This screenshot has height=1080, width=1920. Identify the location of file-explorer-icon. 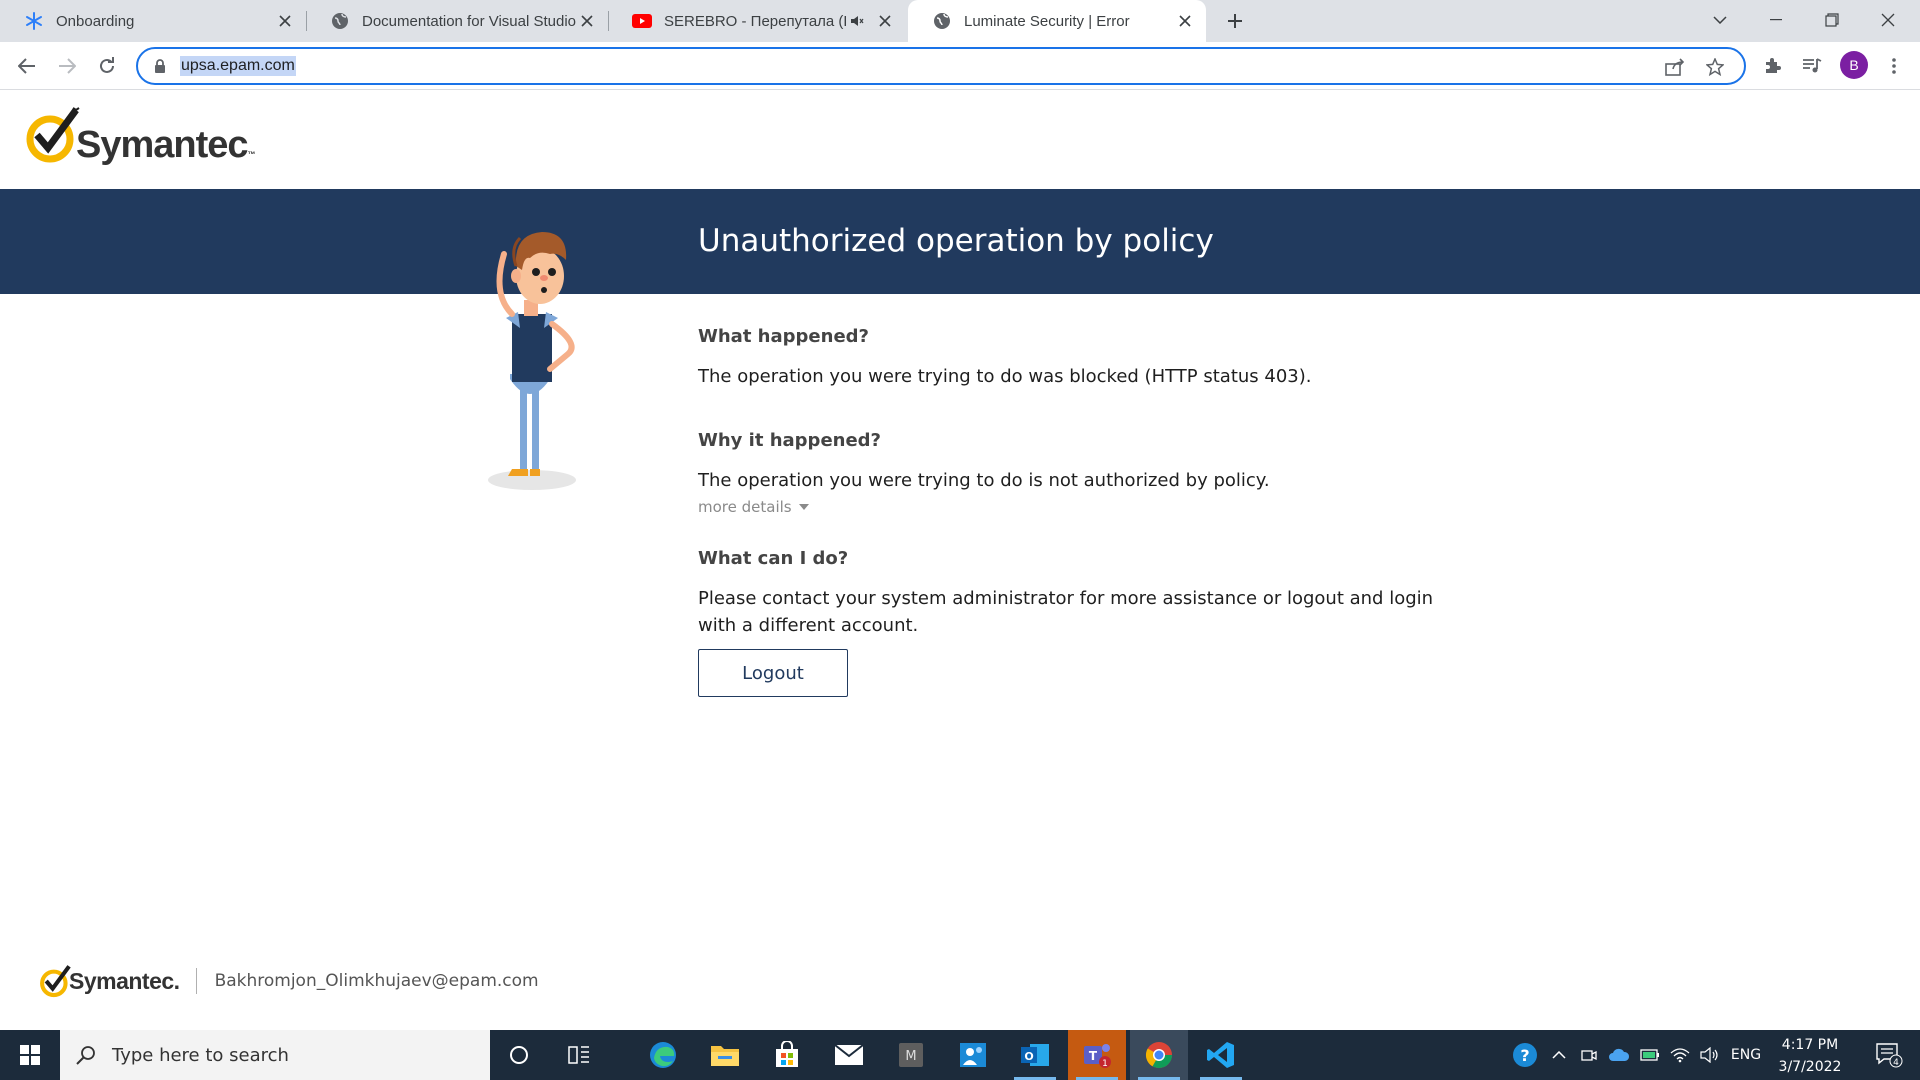
(725, 1055).